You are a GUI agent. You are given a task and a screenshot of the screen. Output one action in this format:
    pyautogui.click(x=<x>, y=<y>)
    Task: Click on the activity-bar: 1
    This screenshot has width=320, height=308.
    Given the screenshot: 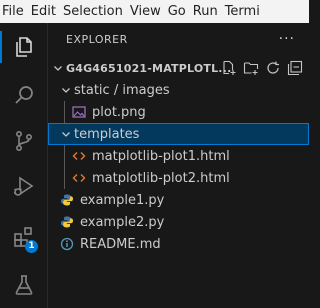 What is the action you would take?
    pyautogui.click(x=24, y=165)
    